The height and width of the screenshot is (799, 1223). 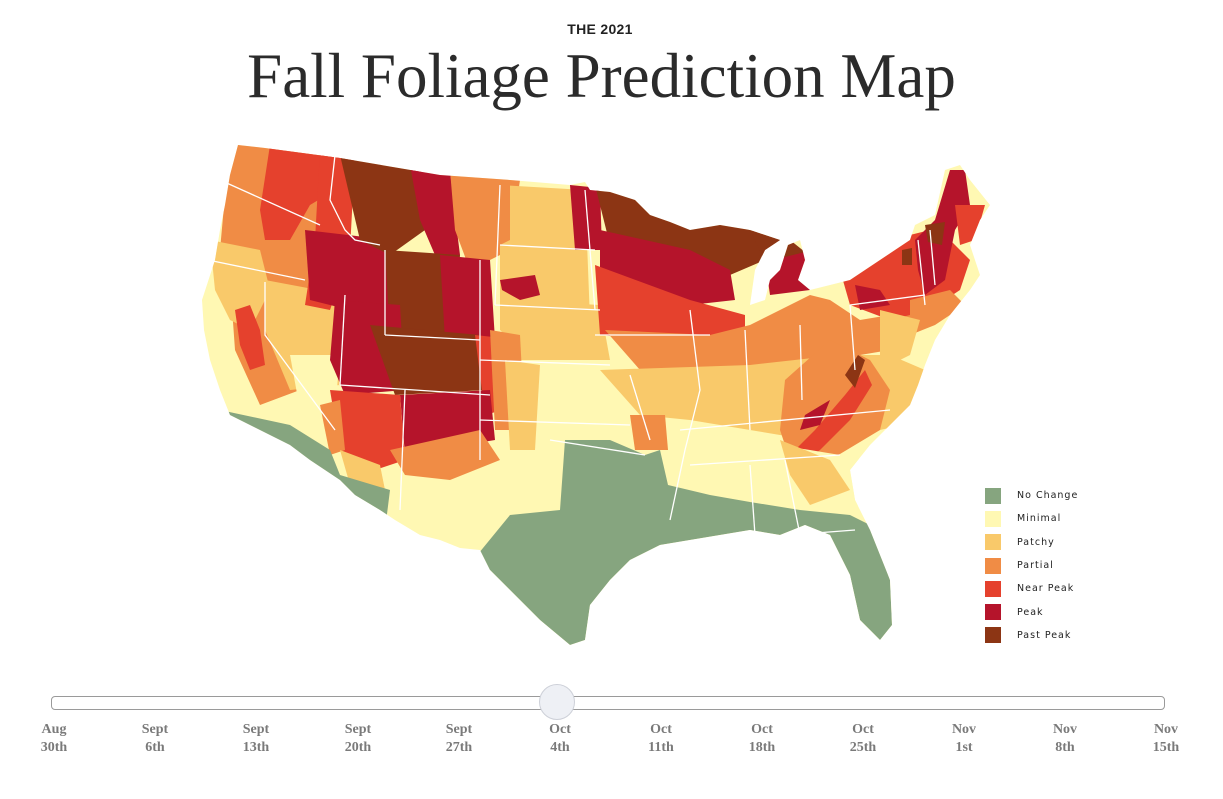 What do you see at coordinates (1044, 635) in the screenshot?
I see `legend-label: Past Peak` at bounding box center [1044, 635].